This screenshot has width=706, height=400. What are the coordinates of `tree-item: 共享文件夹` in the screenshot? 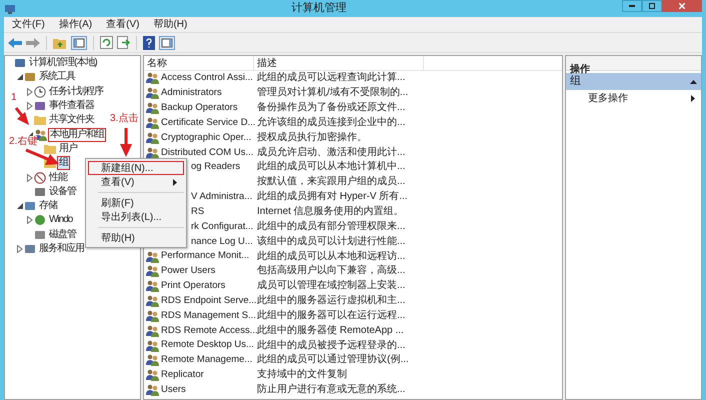 It's located at (71, 120).